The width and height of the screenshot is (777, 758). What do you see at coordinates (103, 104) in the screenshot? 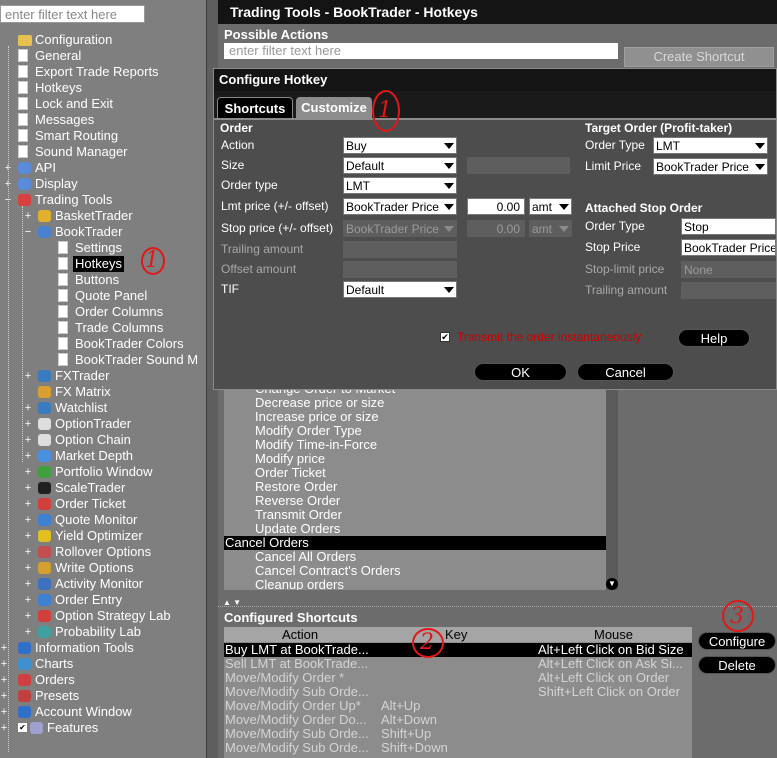
I see `tree-node: Lock and Exit` at bounding box center [103, 104].